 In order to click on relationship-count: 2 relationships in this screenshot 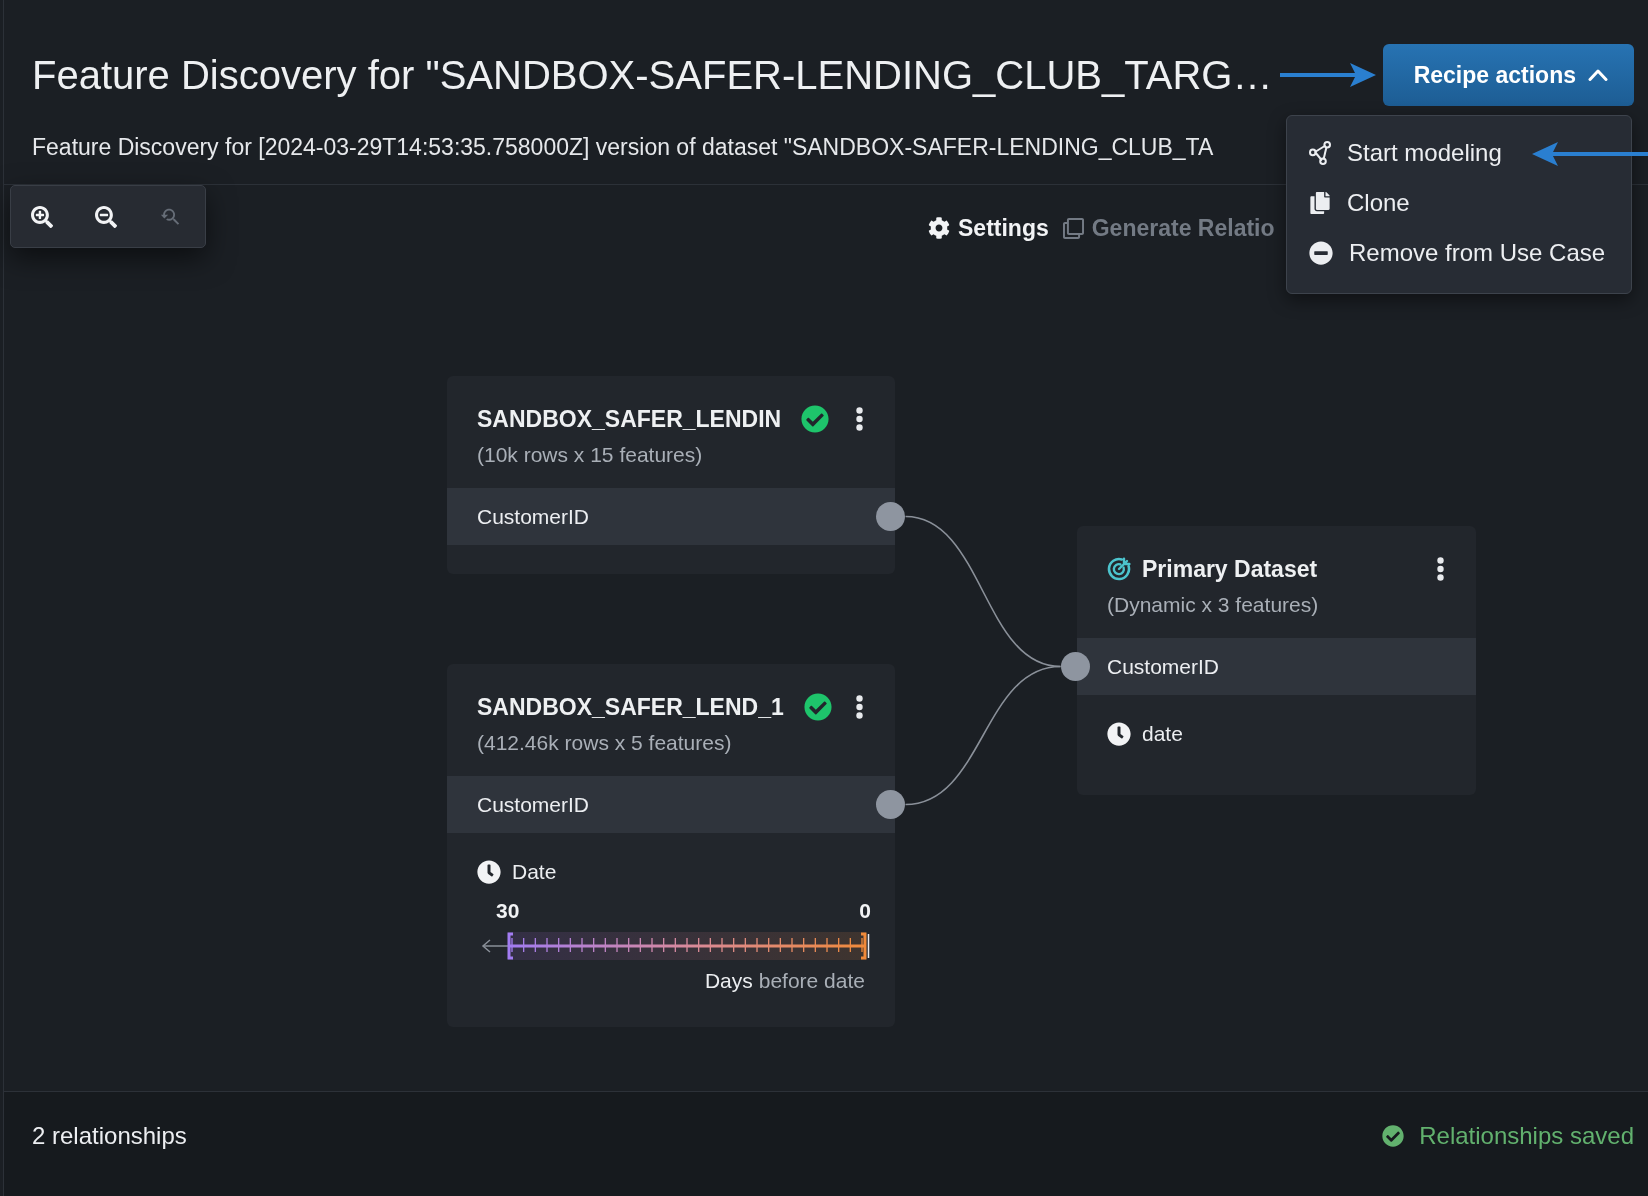, I will do `click(109, 1136)`.